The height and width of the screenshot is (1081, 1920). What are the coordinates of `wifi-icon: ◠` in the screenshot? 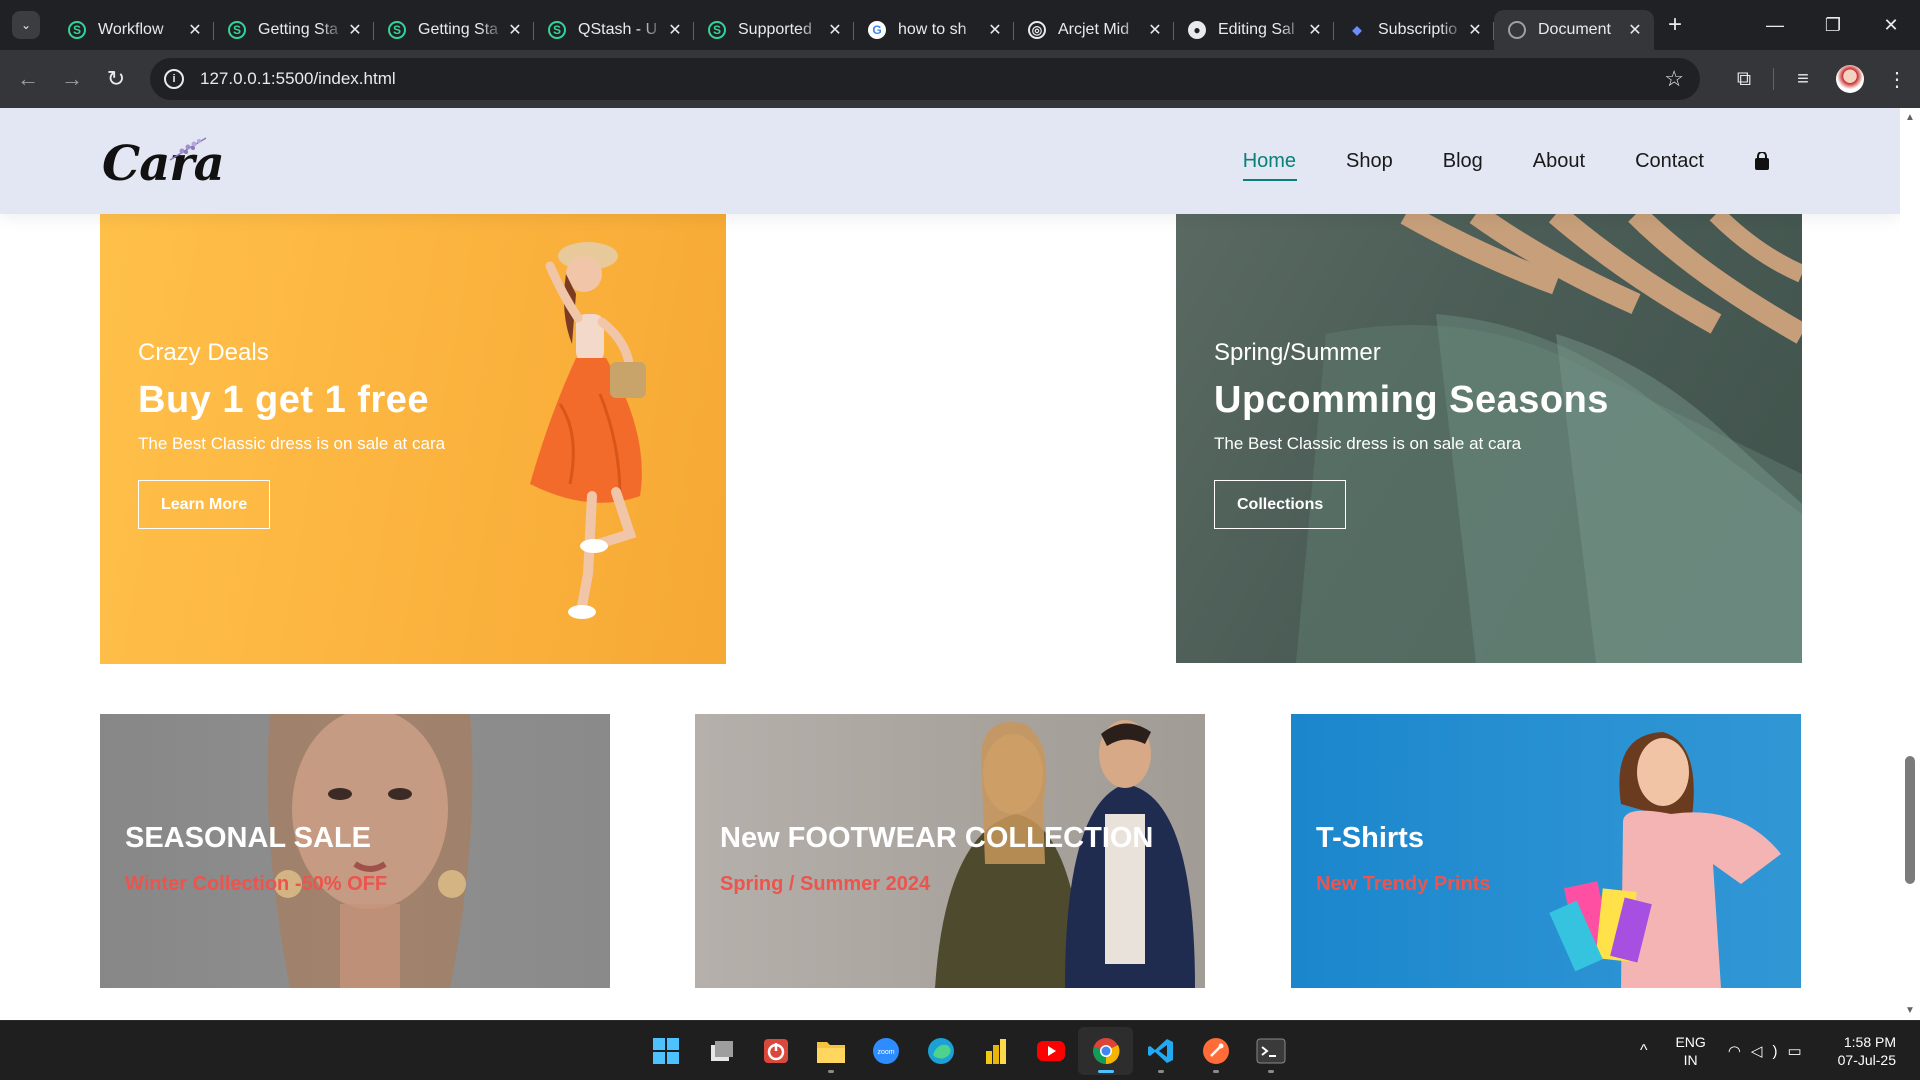 It's located at (1739, 1051).